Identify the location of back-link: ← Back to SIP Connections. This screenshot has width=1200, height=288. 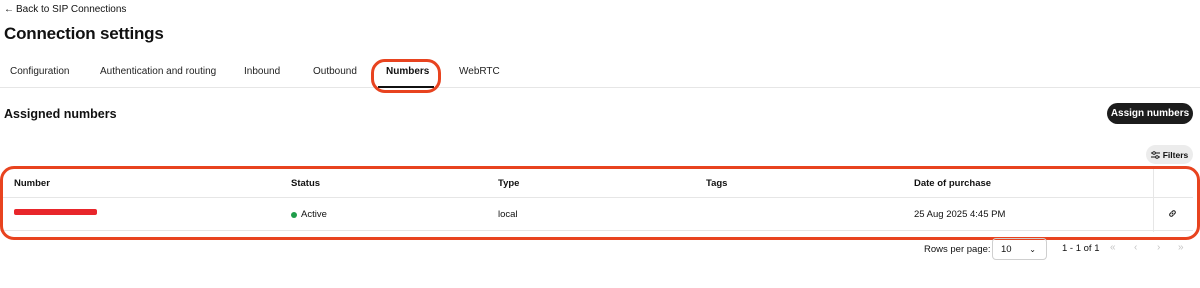
(65, 9).